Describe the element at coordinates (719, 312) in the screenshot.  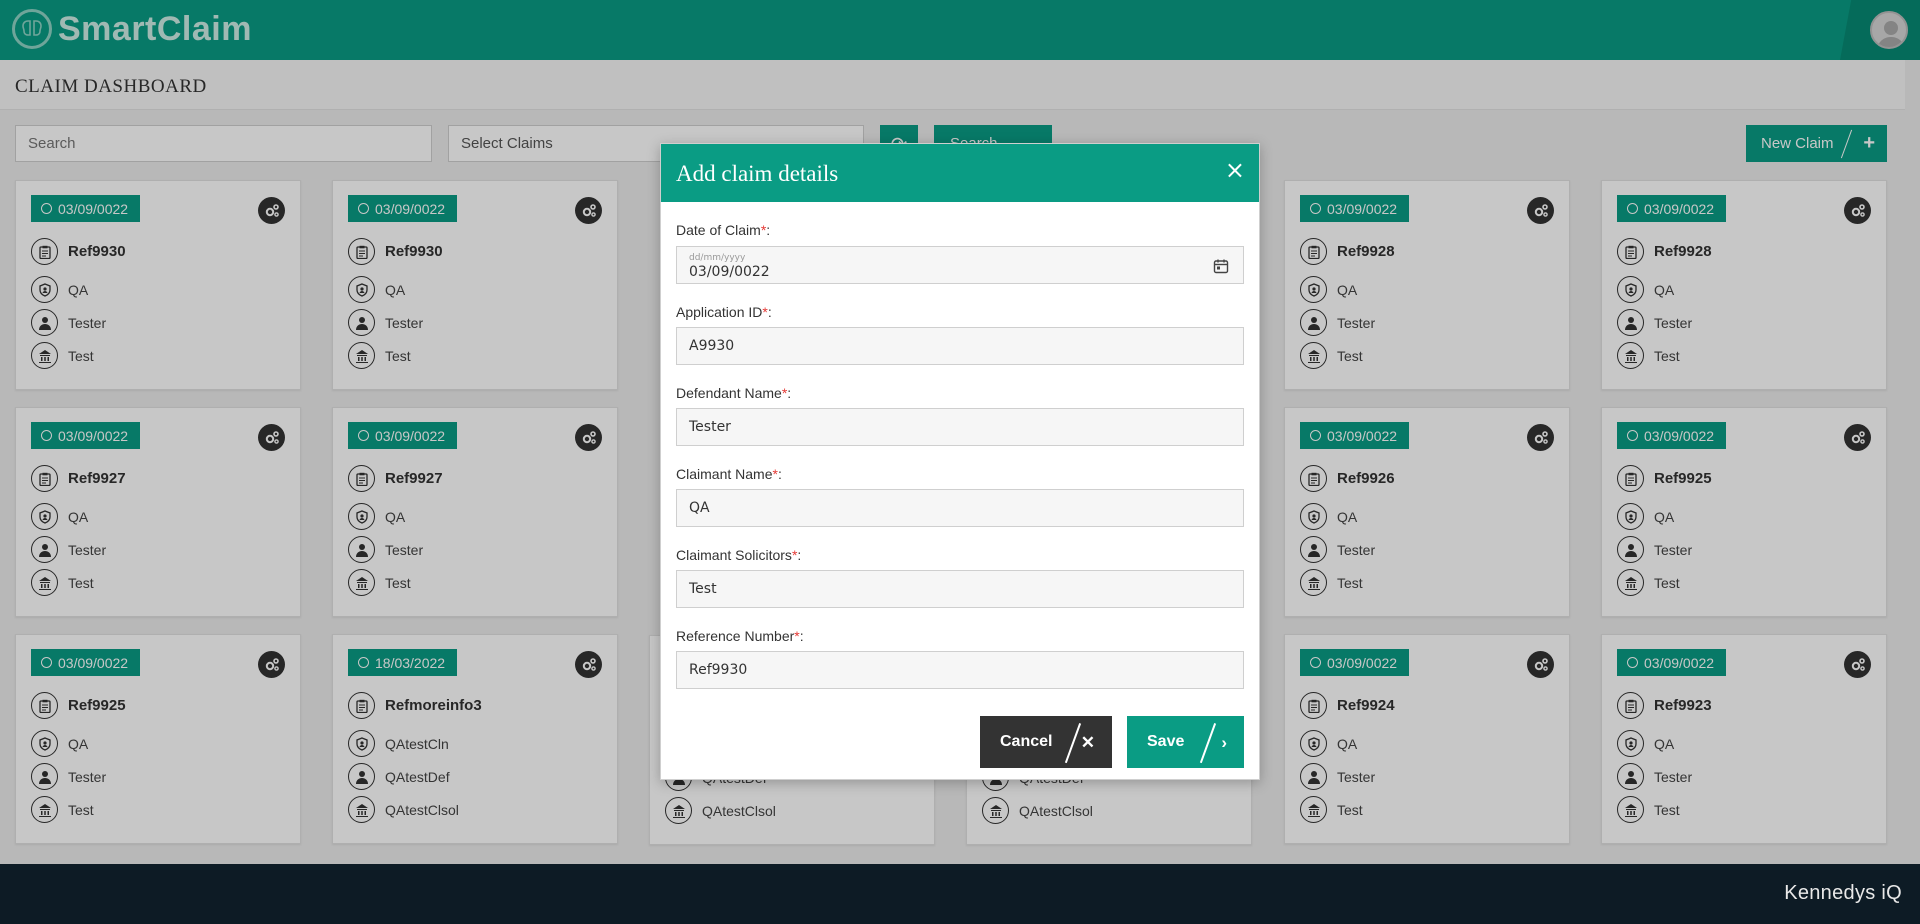
I see `application-id-label-text: Application ID` at that location.